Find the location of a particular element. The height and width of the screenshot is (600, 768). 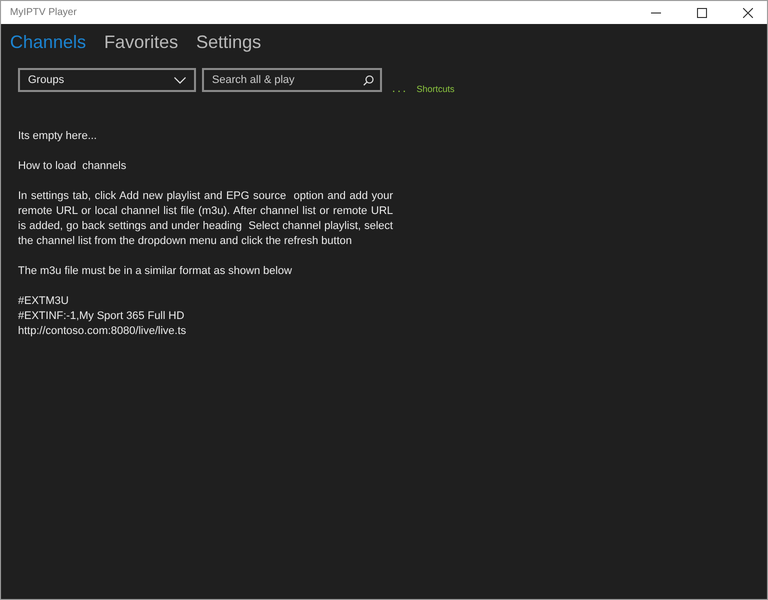

sample-line: #EXTM3U is located at coordinates (43, 301).